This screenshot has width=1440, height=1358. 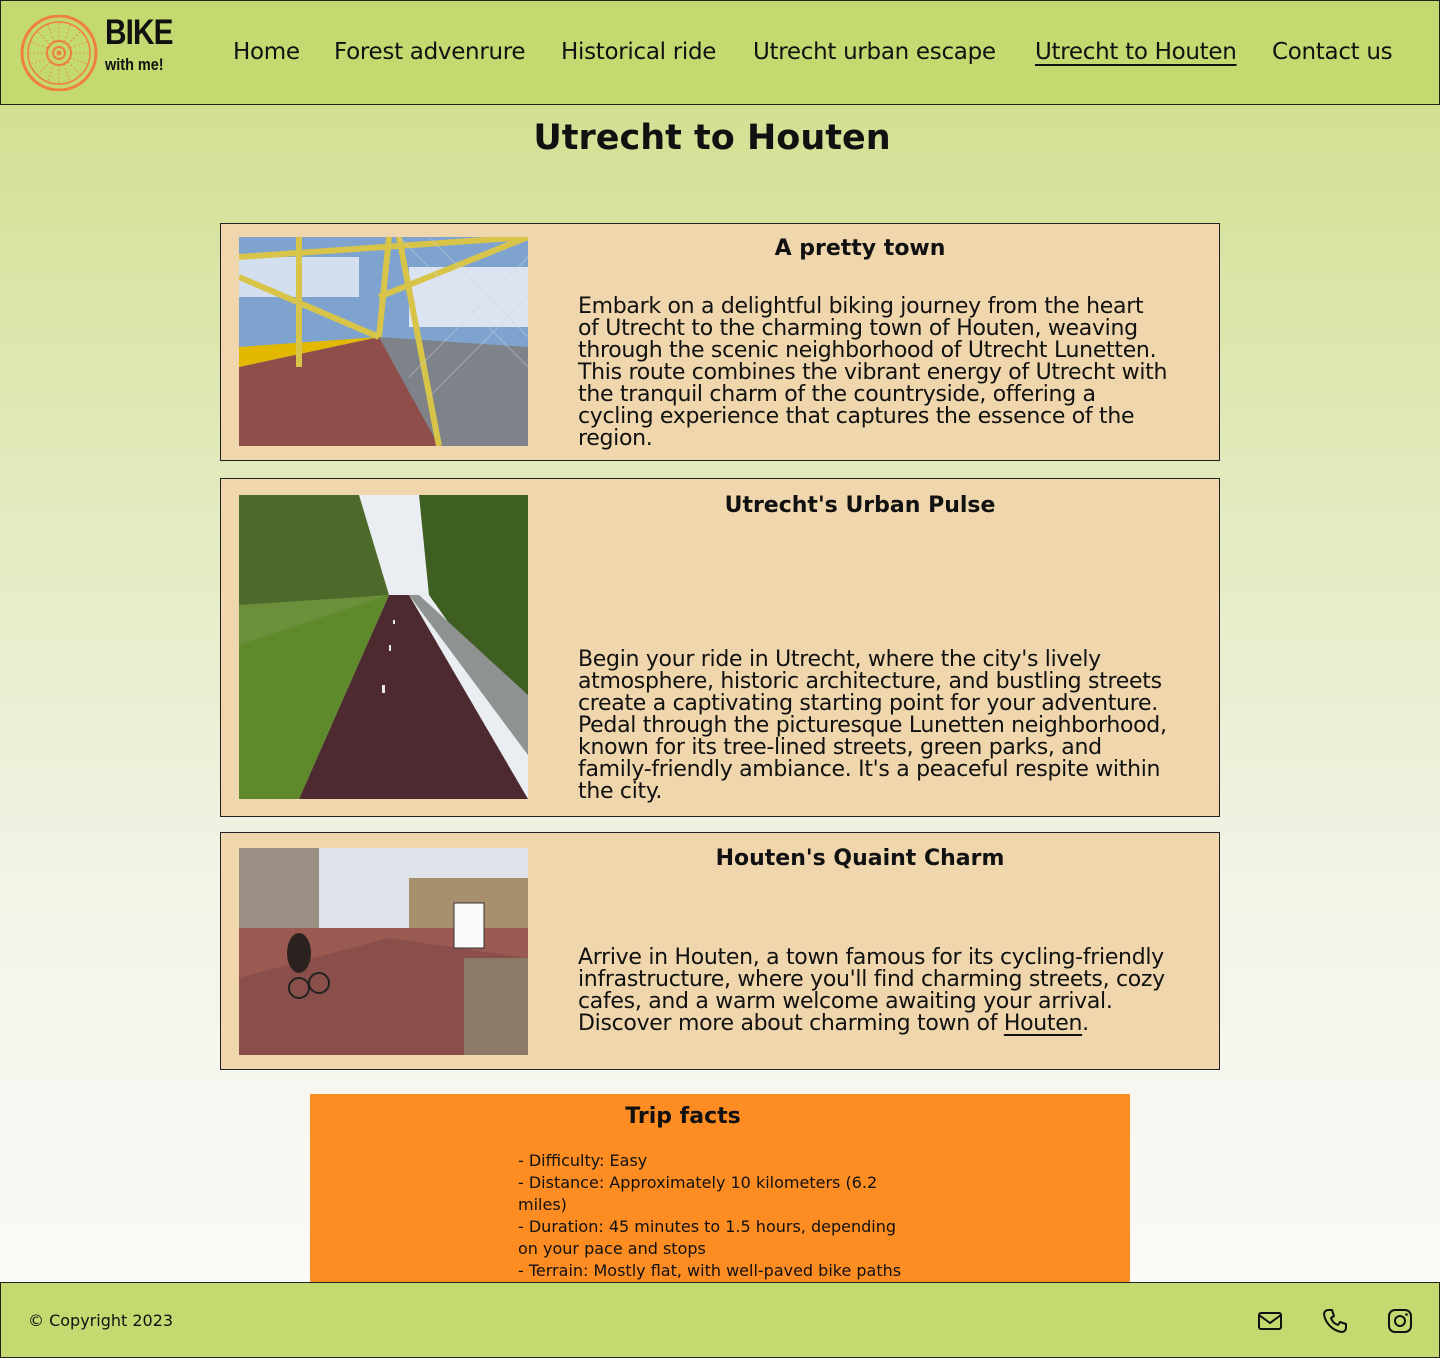 What do you see at coordinates (638, 52) in the screenshot?
I see `nav-historical-ride: Historical ride` at bounding box center [638, 52].